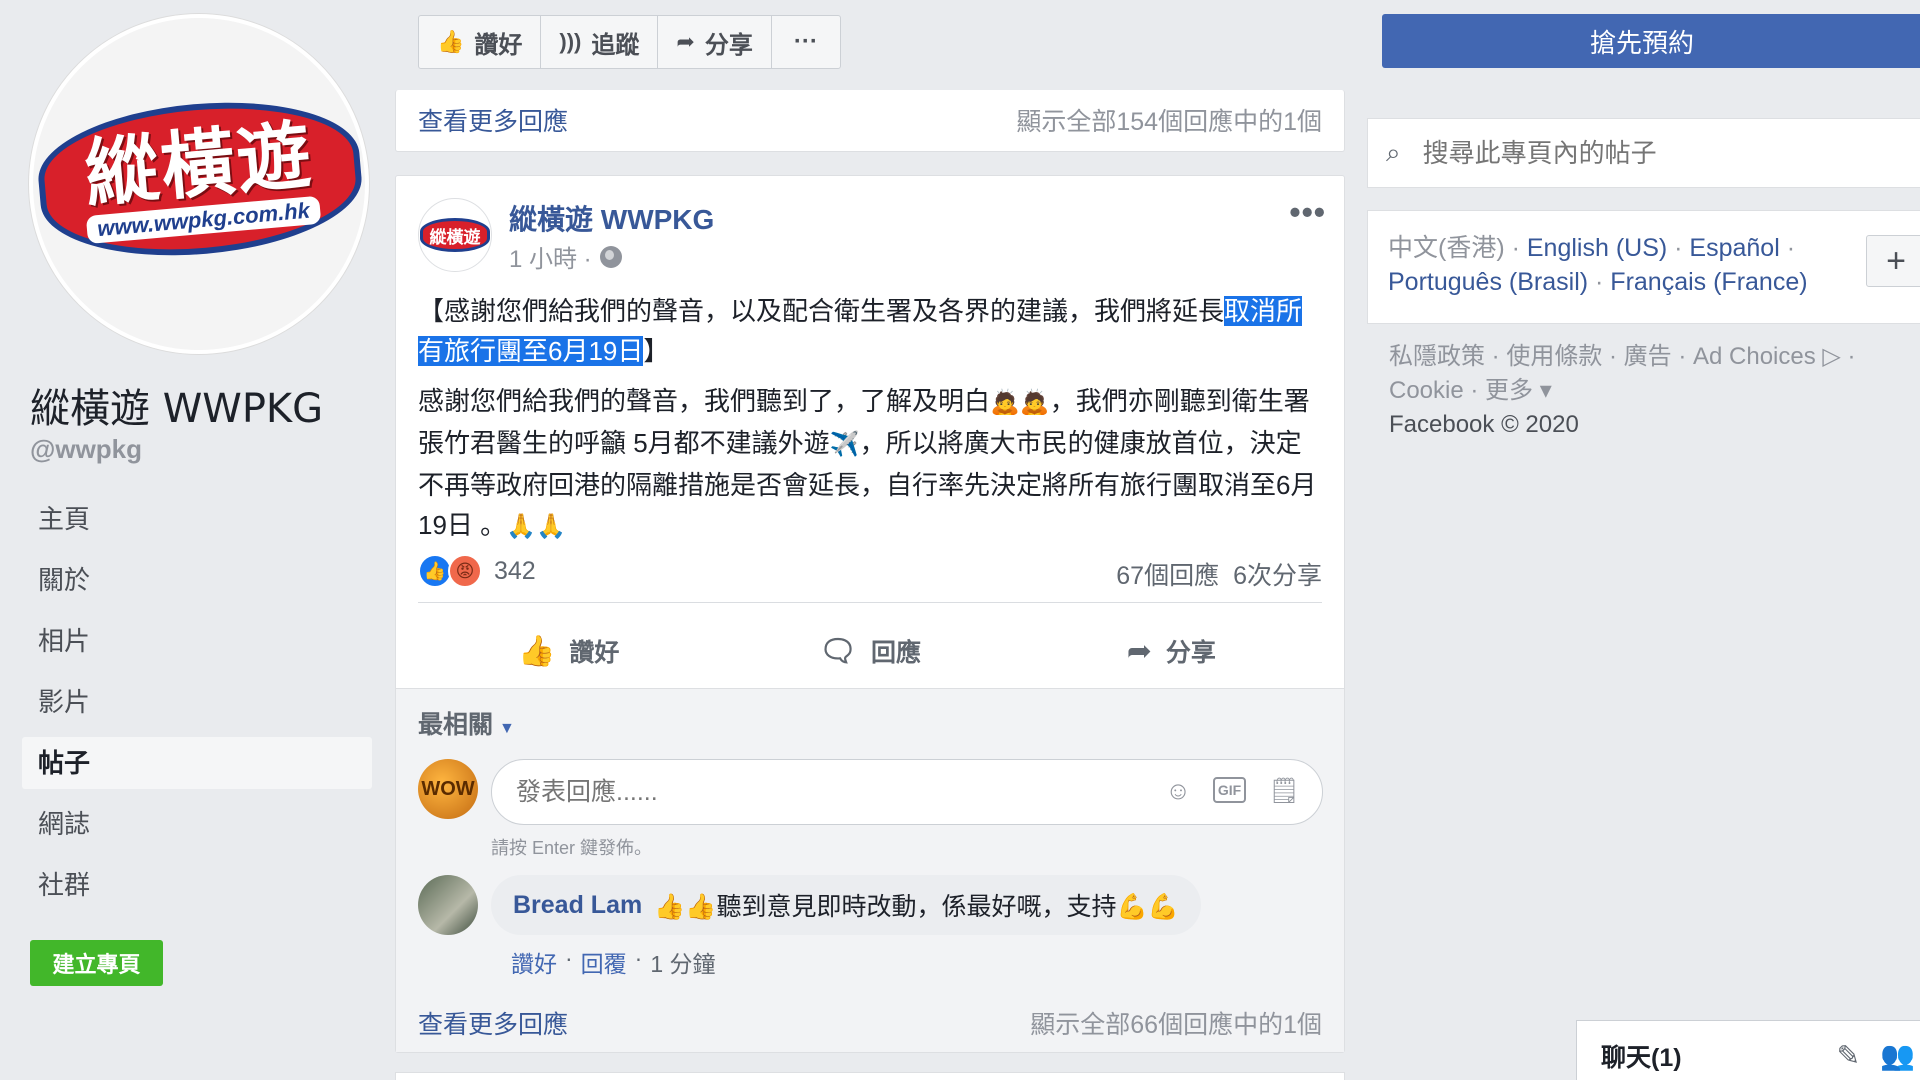 The width and height of the screenshot is (1920, 1080). I want to click on language-line-1: 中文(香港) · English (US) · Español ·, so click(1592, 248).